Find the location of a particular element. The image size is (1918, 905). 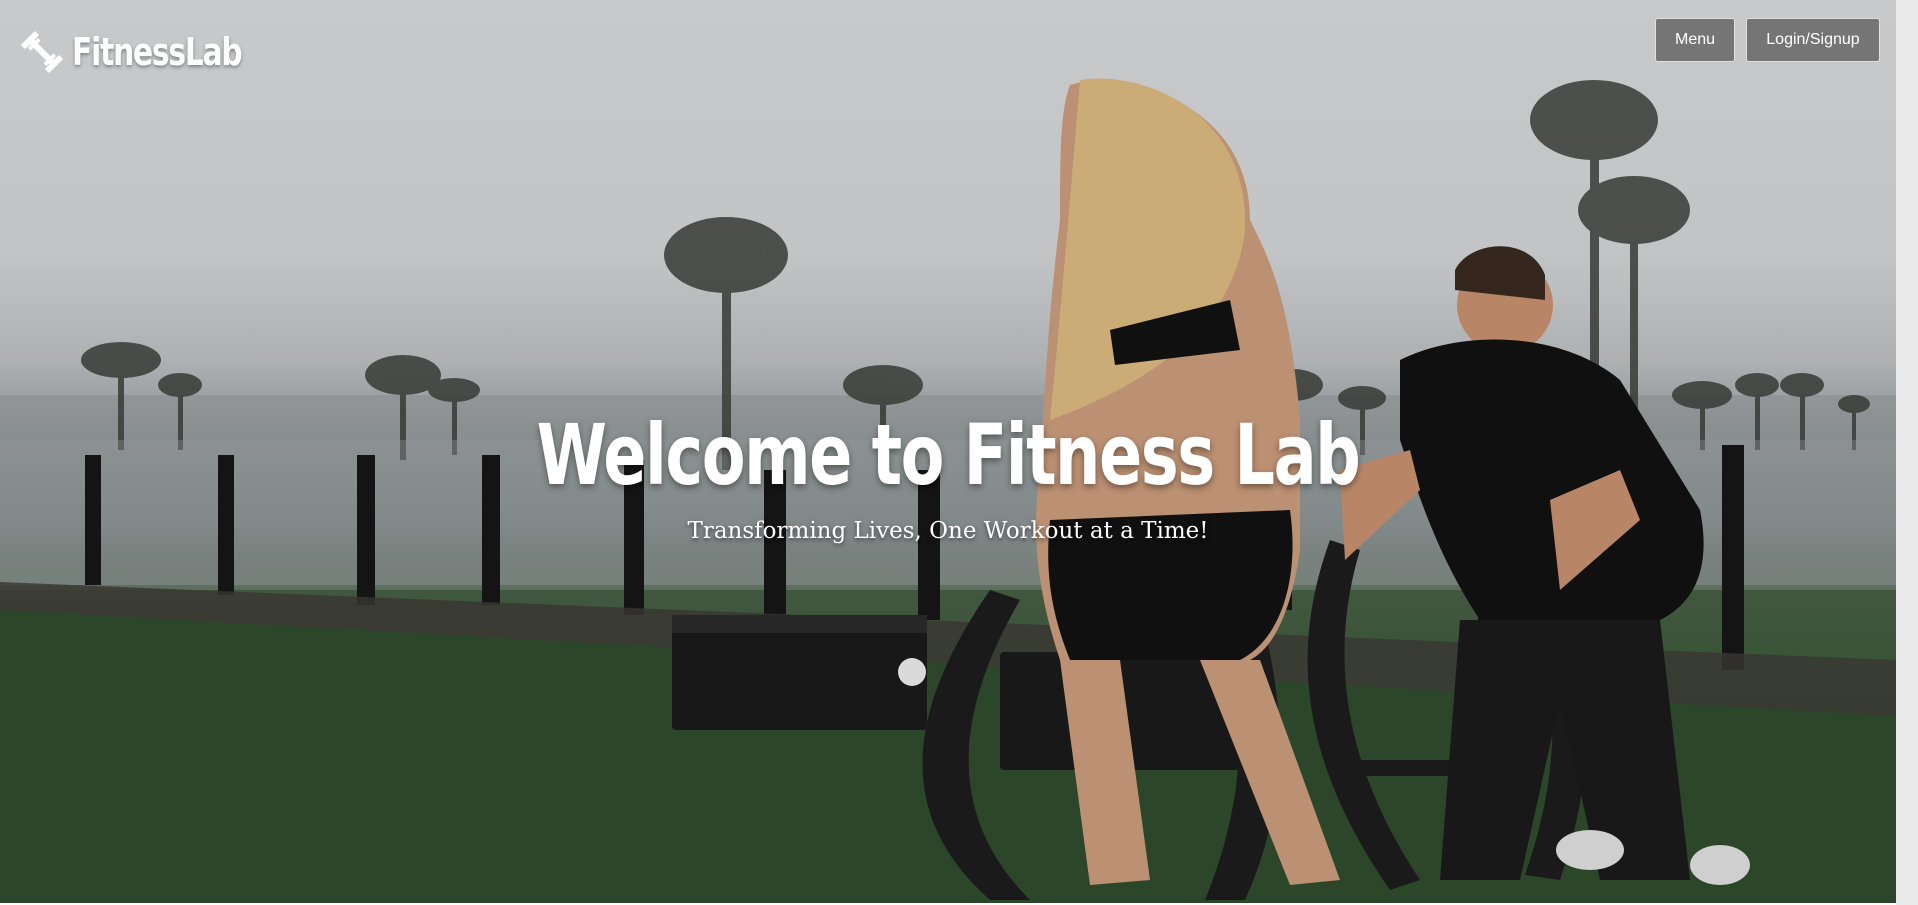

dumbbell-icon is located at coordinates (42, 52).